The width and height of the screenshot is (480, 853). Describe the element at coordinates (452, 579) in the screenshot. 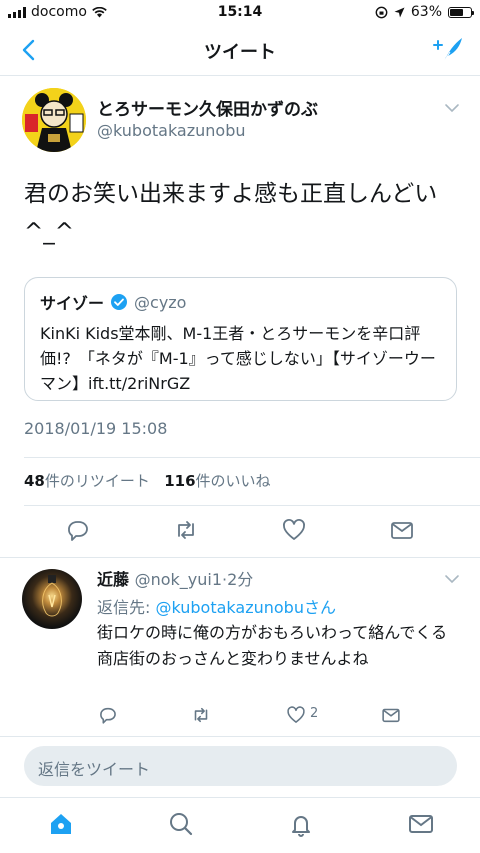

I see `caret-down-icon` at that location.